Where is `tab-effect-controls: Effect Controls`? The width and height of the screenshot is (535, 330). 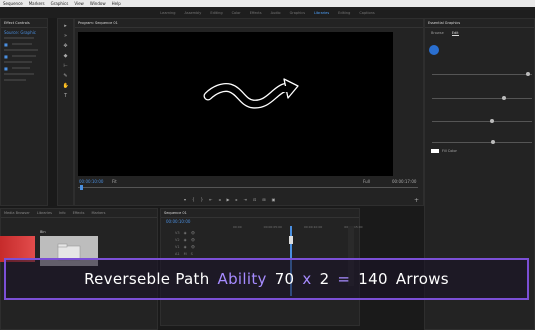
tab-effect-controls: Effect Controls is located at coordinates (17, 23).